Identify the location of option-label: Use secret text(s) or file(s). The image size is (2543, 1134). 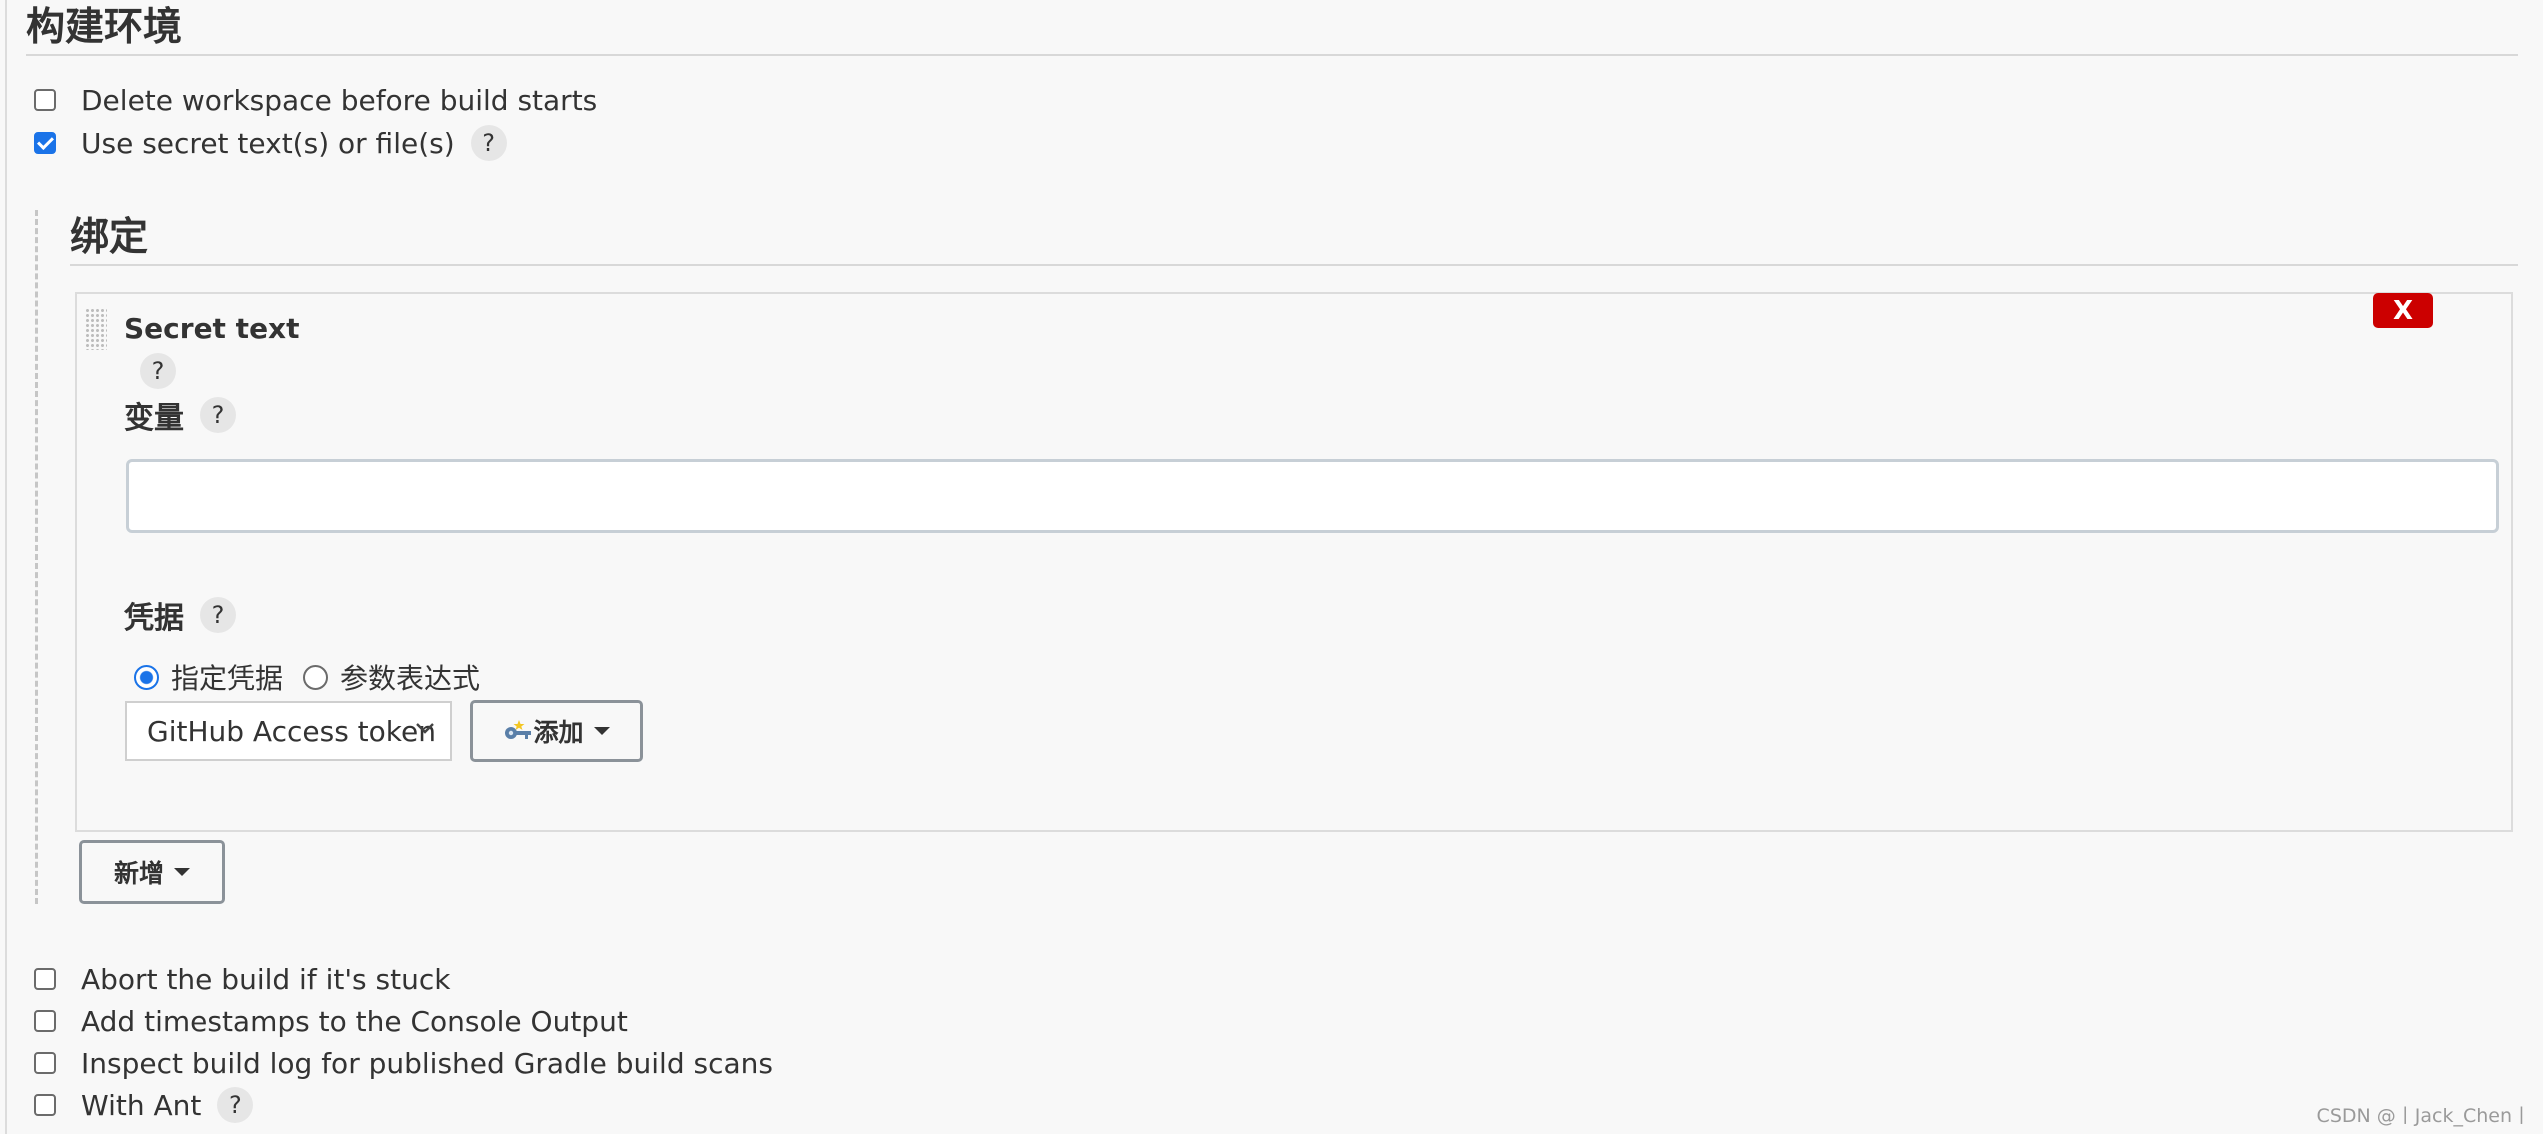
(268, 143).